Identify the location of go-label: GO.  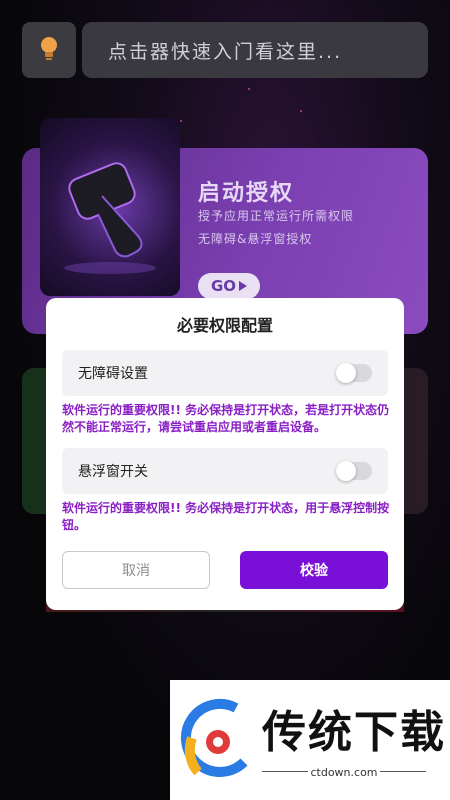
(223, 286).